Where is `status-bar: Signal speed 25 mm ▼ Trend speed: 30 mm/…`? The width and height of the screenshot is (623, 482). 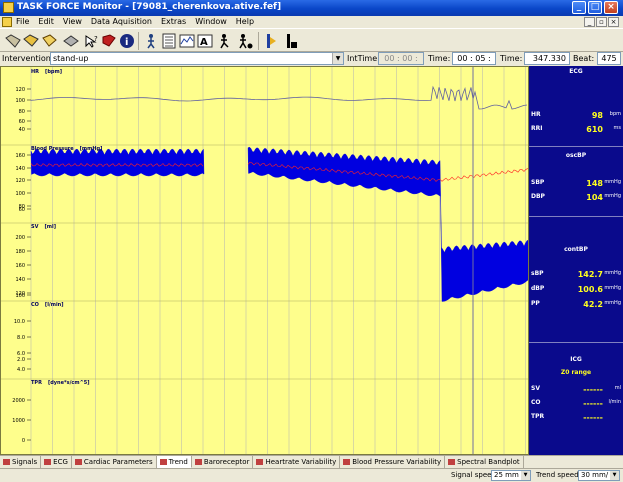 status-bar: Signal speed 25 mm ▼ Trend speed: 30 mm/… is located at coordinates (311, 475).